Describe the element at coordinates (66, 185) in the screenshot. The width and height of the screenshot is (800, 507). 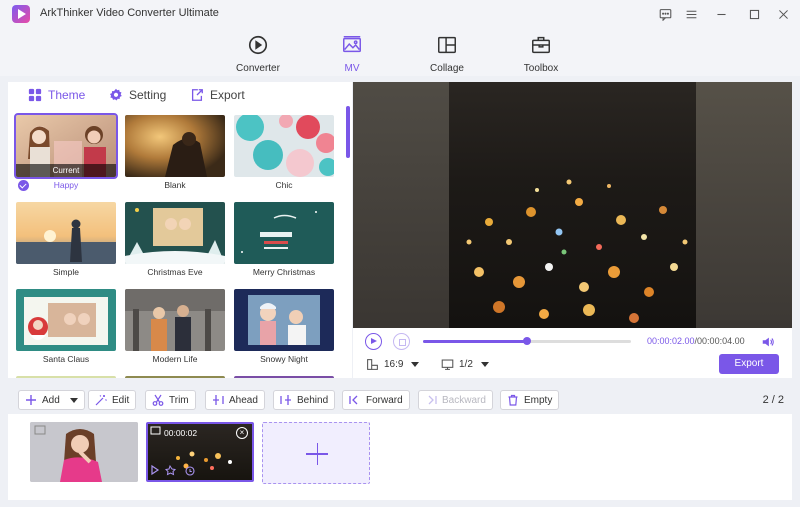
I see `theme-name: Happy` at that location.